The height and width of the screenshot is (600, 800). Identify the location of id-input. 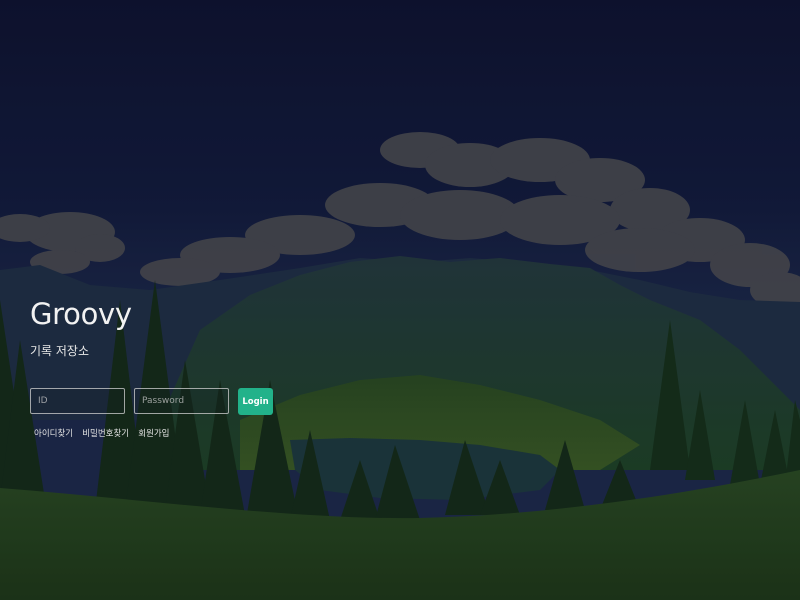
(77, 401).